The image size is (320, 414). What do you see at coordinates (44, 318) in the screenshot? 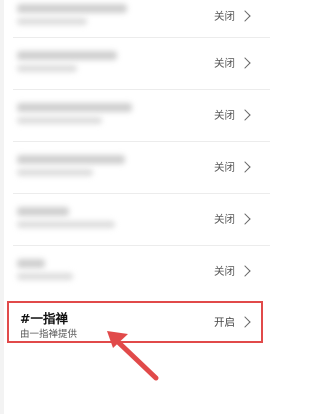
I see `item-title: #一指禅` at bounding box center [44, 318].